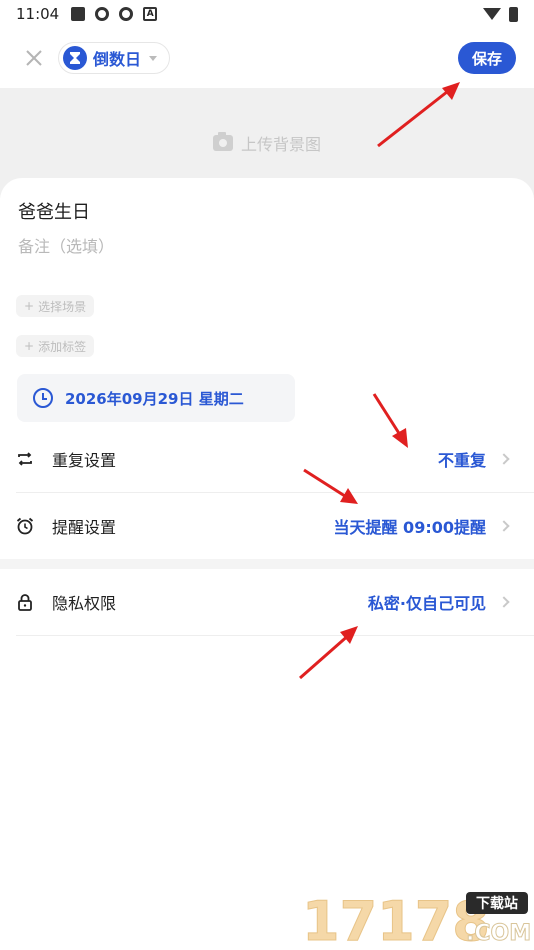 This screenshot has height=950, width=534. What do you see at coordinates (275, 602) in the screenshot?
I see `privacy-setting-row: 隐私权限 私密·仅自己可见` at bounding box center [275, 602].